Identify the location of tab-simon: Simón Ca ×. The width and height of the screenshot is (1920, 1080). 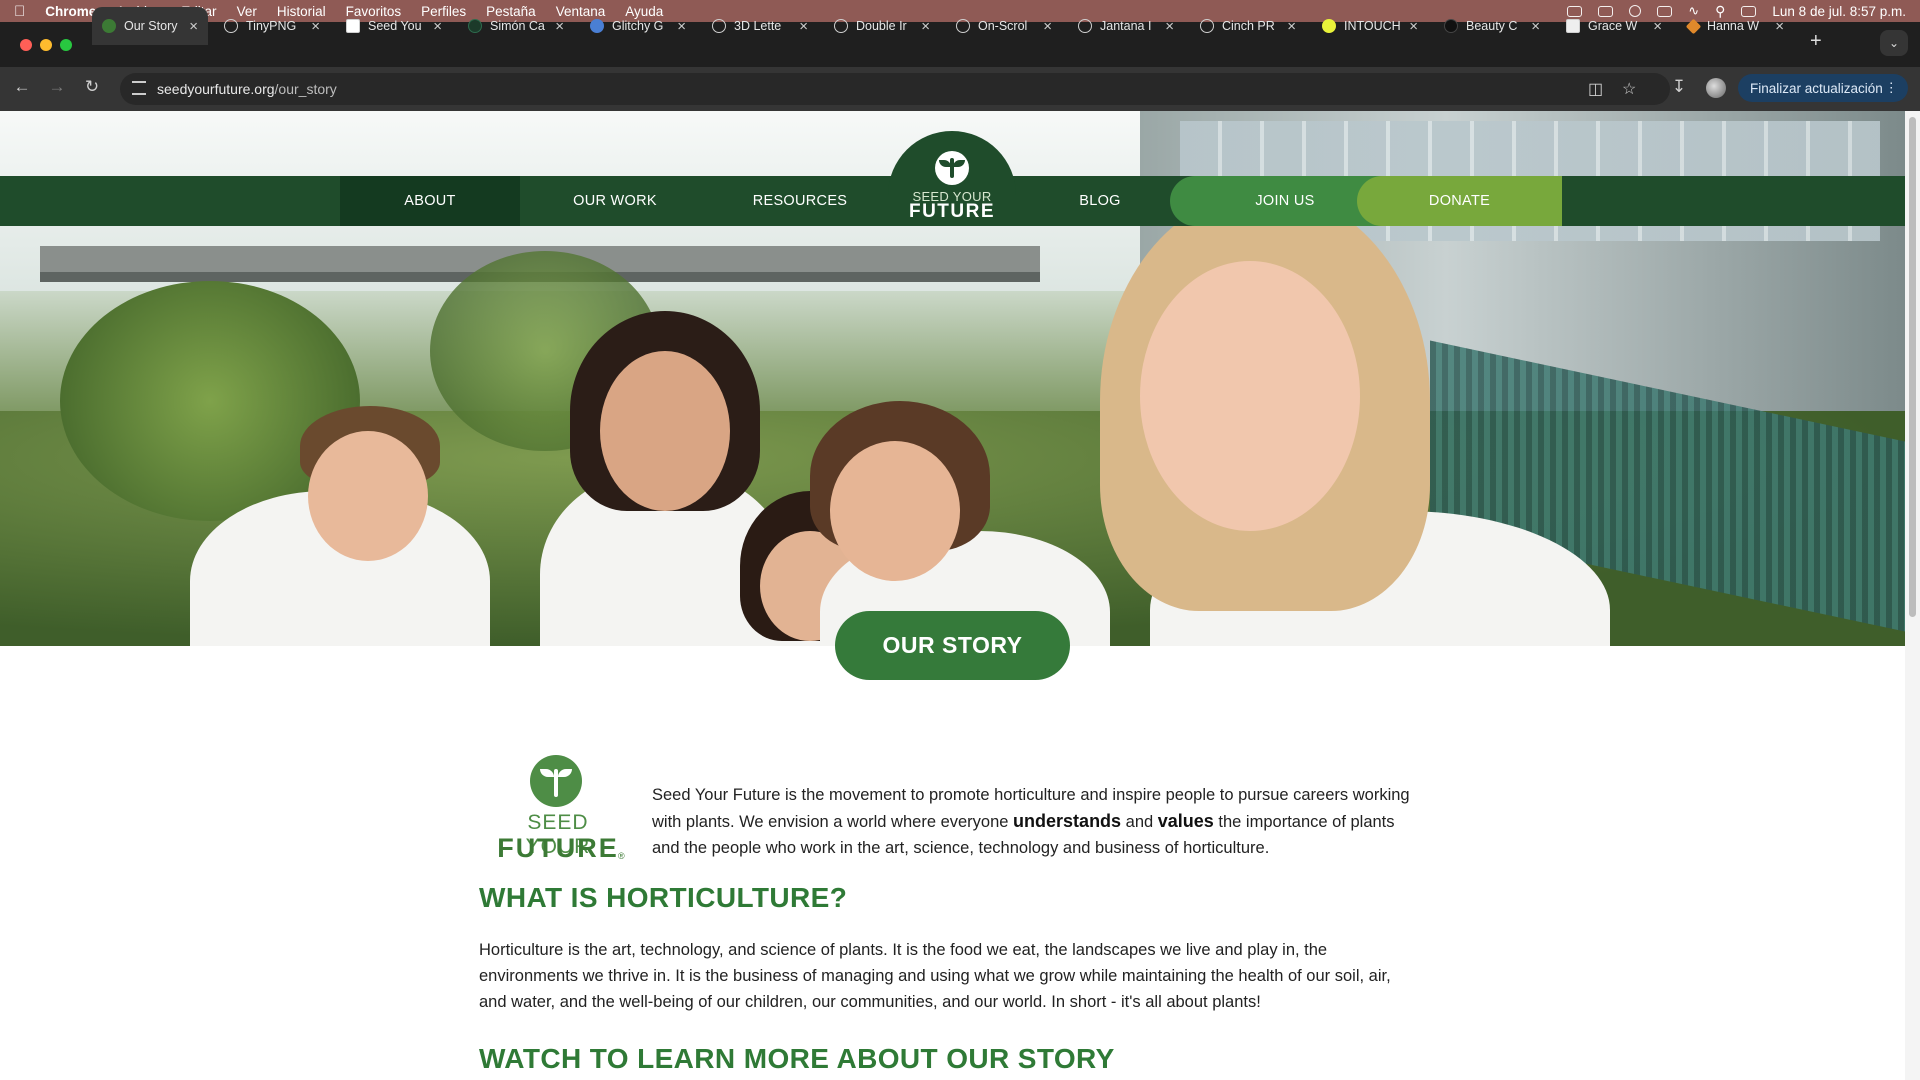
(516, 26).